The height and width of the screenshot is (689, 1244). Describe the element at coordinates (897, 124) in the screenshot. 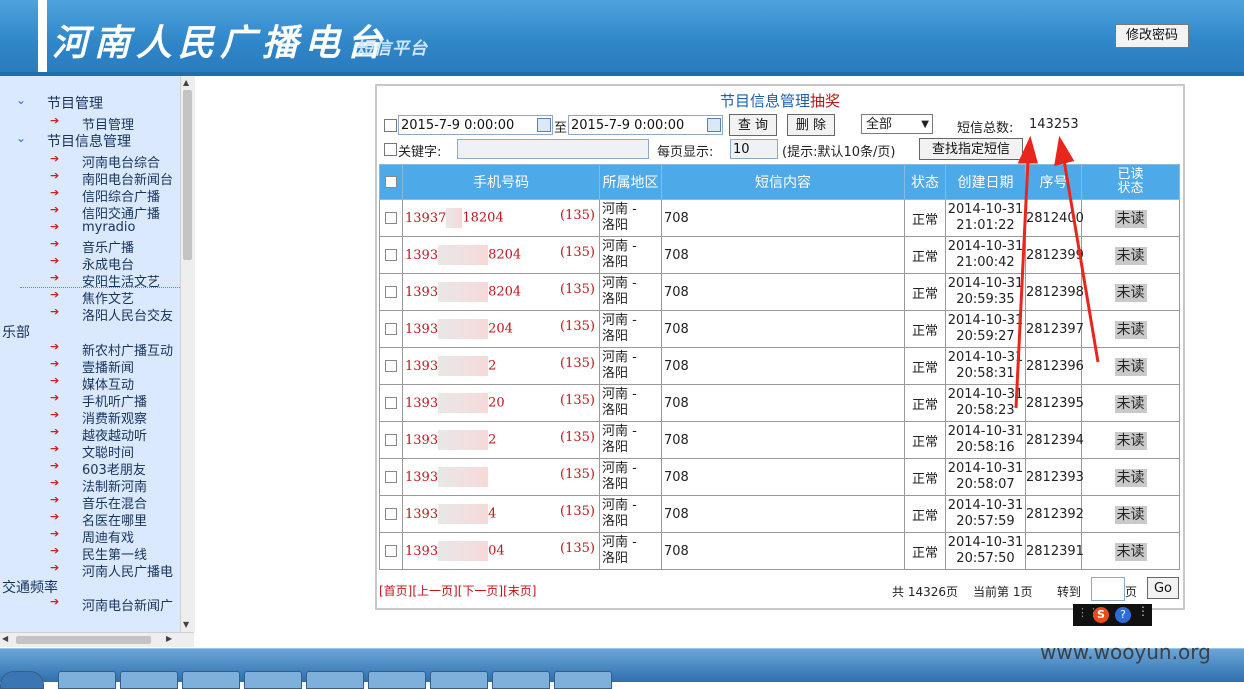

I see `status-select: 全部 ▼` at that location.